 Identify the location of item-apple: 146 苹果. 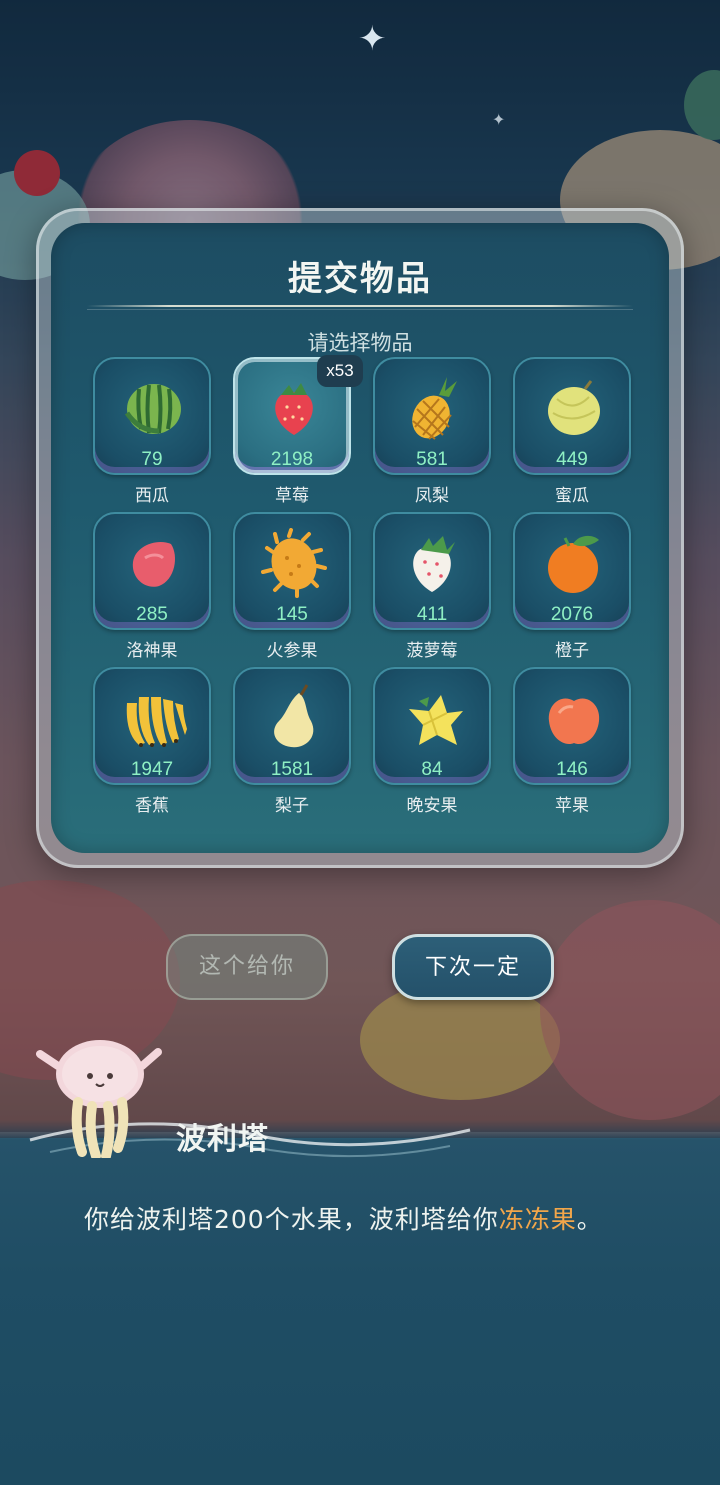
(573, 742).